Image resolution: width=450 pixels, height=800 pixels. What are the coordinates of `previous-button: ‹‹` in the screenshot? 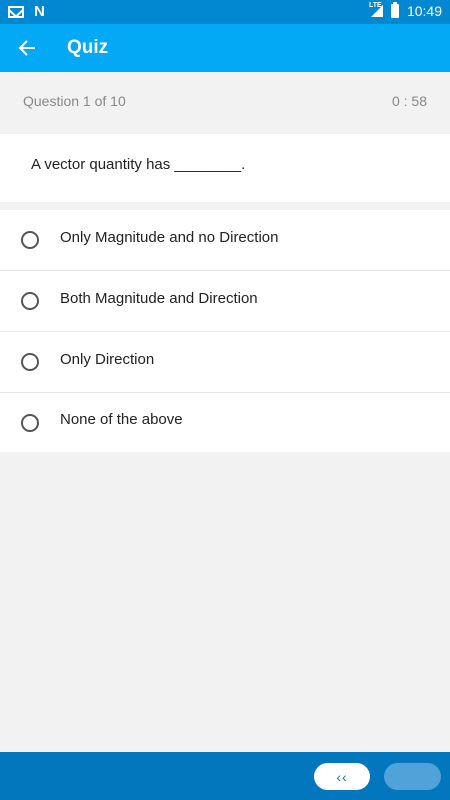 It's located at (342, 776).